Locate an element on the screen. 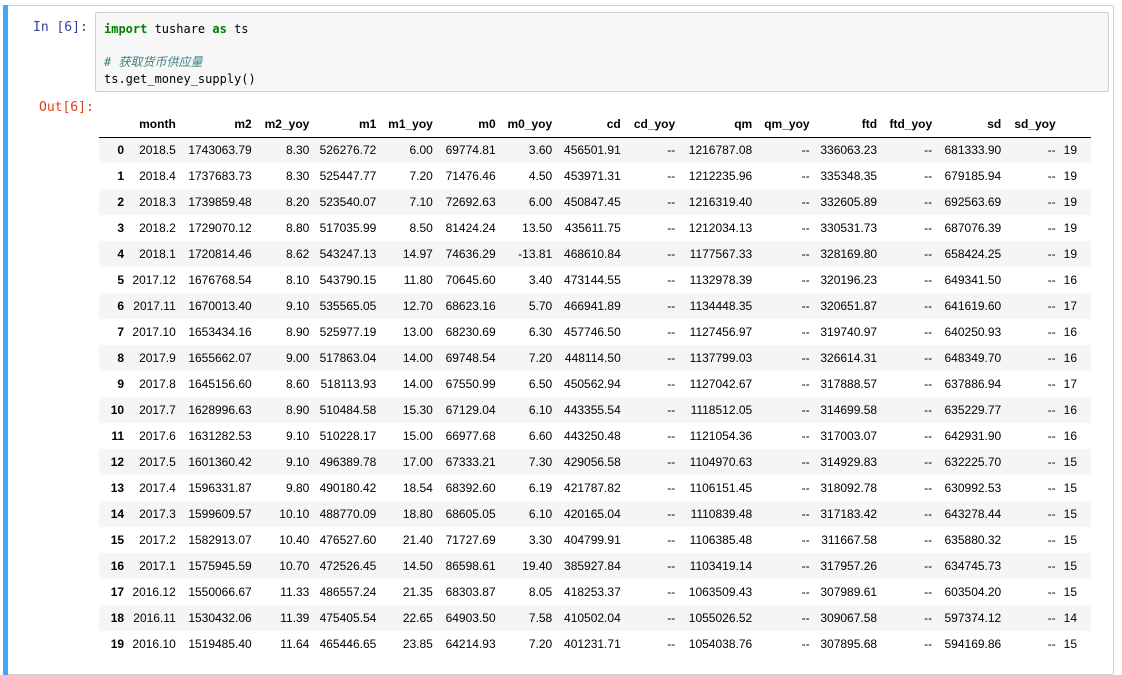 Image resolution: width=1122 pixels, height=675 pixels. row-index: 0 is located at coordinates (121, 150).